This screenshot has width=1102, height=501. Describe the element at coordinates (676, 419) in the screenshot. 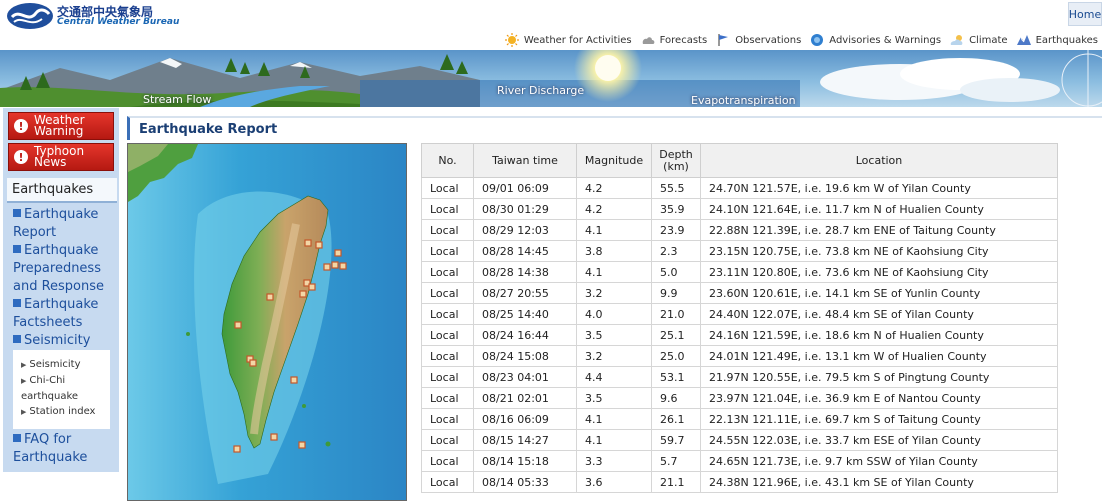

I see `cell-depth: 26.1` at that location.